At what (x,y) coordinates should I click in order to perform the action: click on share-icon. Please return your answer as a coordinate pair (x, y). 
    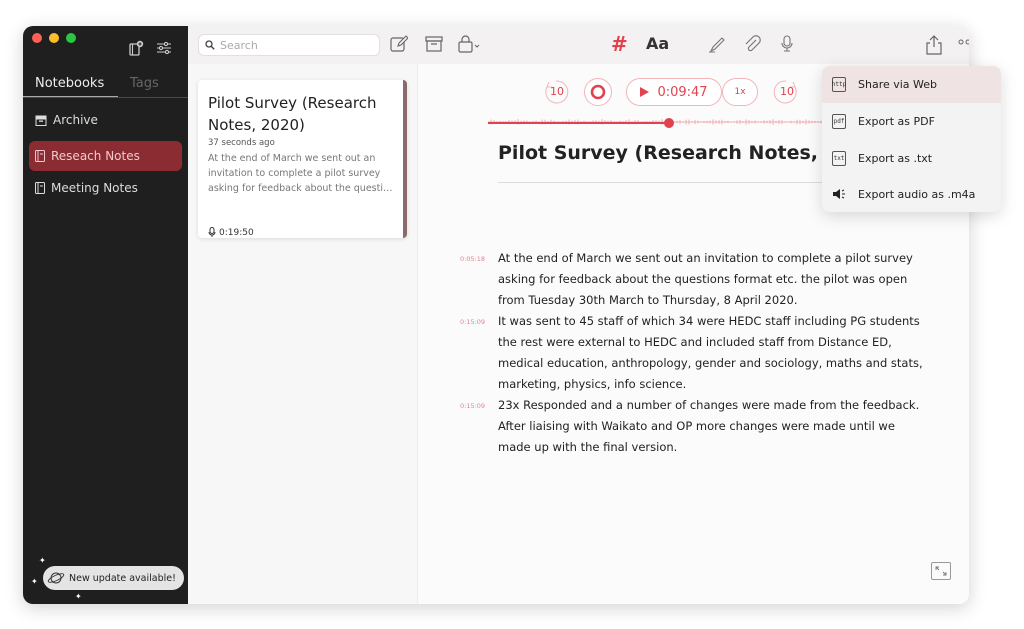
    Looking at the image, I should click on (934, 45).